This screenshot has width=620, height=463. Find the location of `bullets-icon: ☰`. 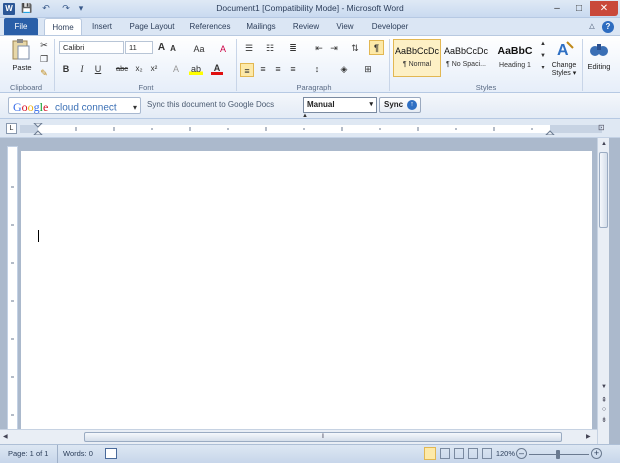

bullets-icon: ☰ is located at coordinates (249, 48).